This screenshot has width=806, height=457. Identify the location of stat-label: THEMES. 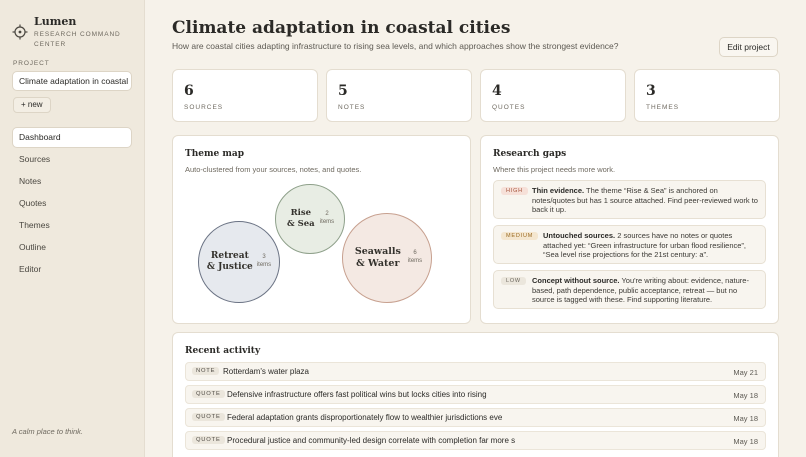
(663, 107).